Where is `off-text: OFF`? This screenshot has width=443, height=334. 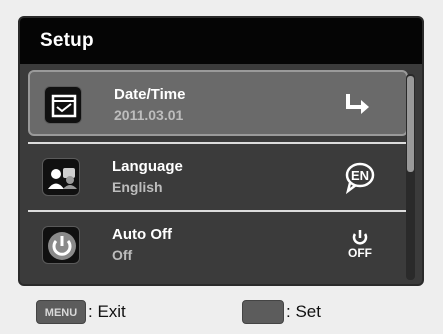 off-text: OFF is located at coordinates (360, 253).